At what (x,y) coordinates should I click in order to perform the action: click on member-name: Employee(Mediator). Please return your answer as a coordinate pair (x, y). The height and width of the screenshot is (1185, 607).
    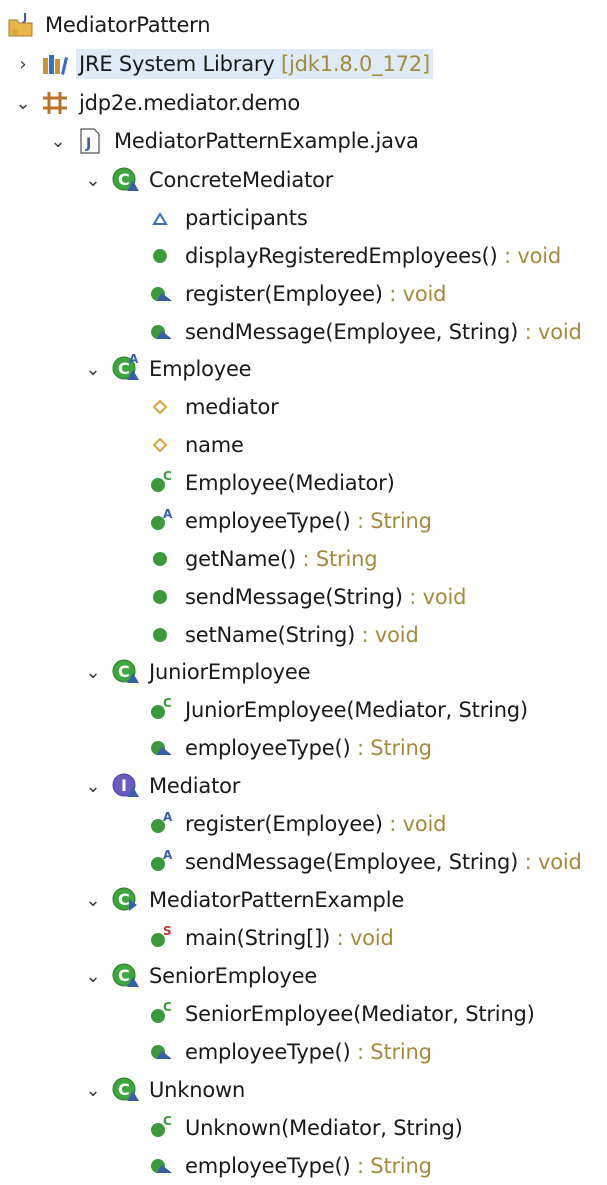
    Looking at the image, I should click on (290, 483).